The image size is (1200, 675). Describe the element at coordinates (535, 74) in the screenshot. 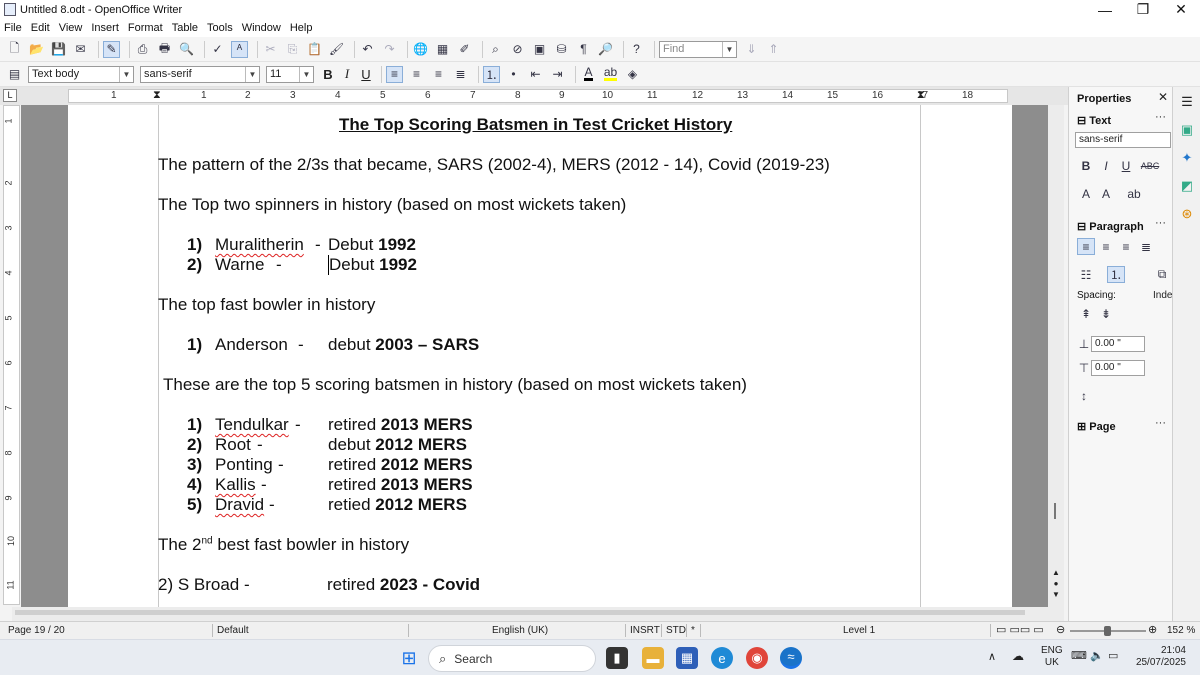

I see `decrease-indent-icon: ⇤` at that location.